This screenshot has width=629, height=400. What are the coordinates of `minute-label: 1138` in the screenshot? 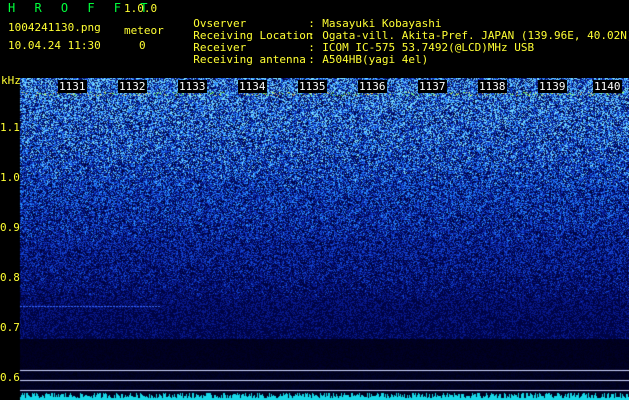 It's located at (492, 86).